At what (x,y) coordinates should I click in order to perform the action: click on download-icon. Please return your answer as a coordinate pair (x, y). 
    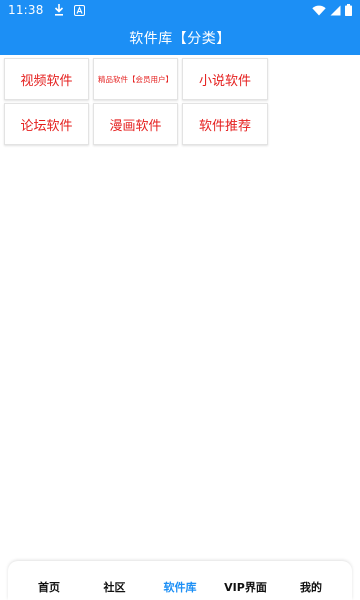
    Looking at the image, I should click on (59, 10).